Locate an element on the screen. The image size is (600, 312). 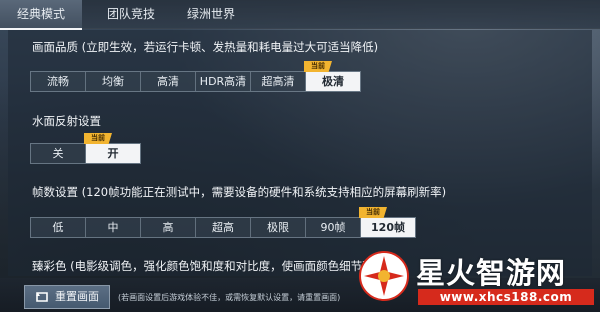
reset-graphics-label: 重置画面 is located at coordinates (77, 296).